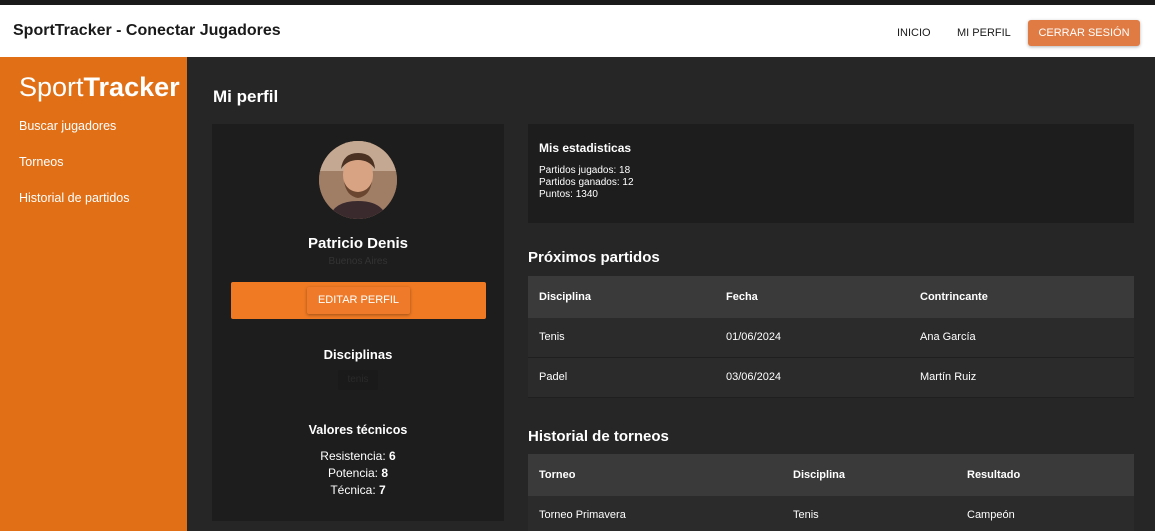 Image resolution: width=1155 pixels, height=531 pixels. Describe the element at coordinates (74, 198) in the screenshot. I see `sidebar-item-historial: Historial de partidos` at that location.